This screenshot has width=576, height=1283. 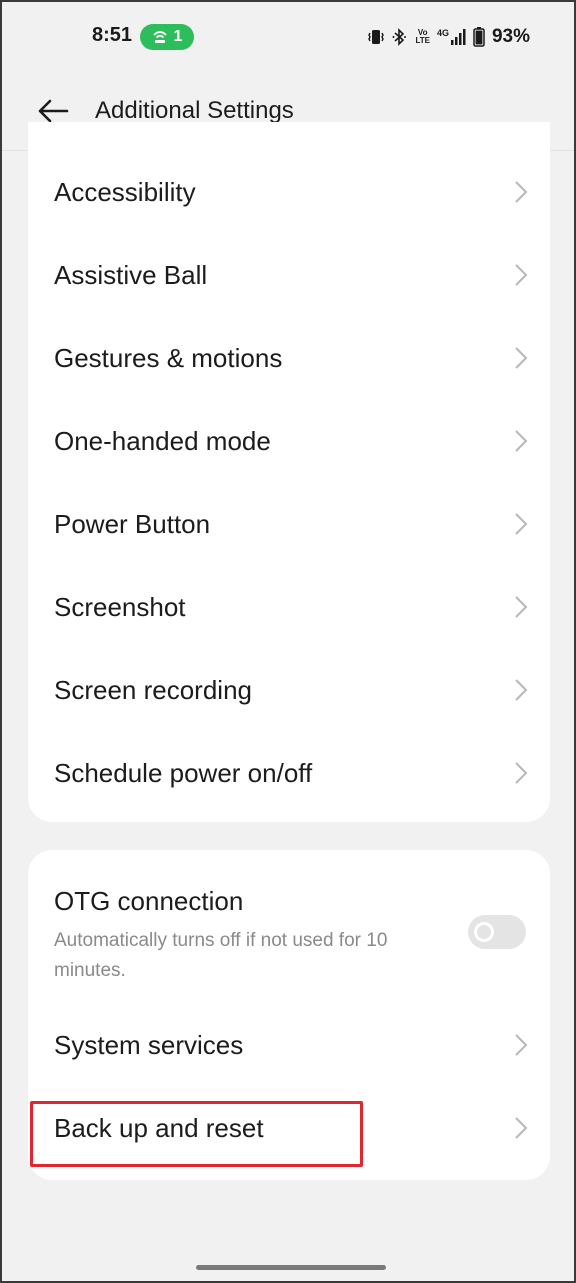 What do you see at coordinates (289, 440) in the screenshot?
I see `settings-item-one-handed-mode: One-handed mode` at bounding box center [289, 440].